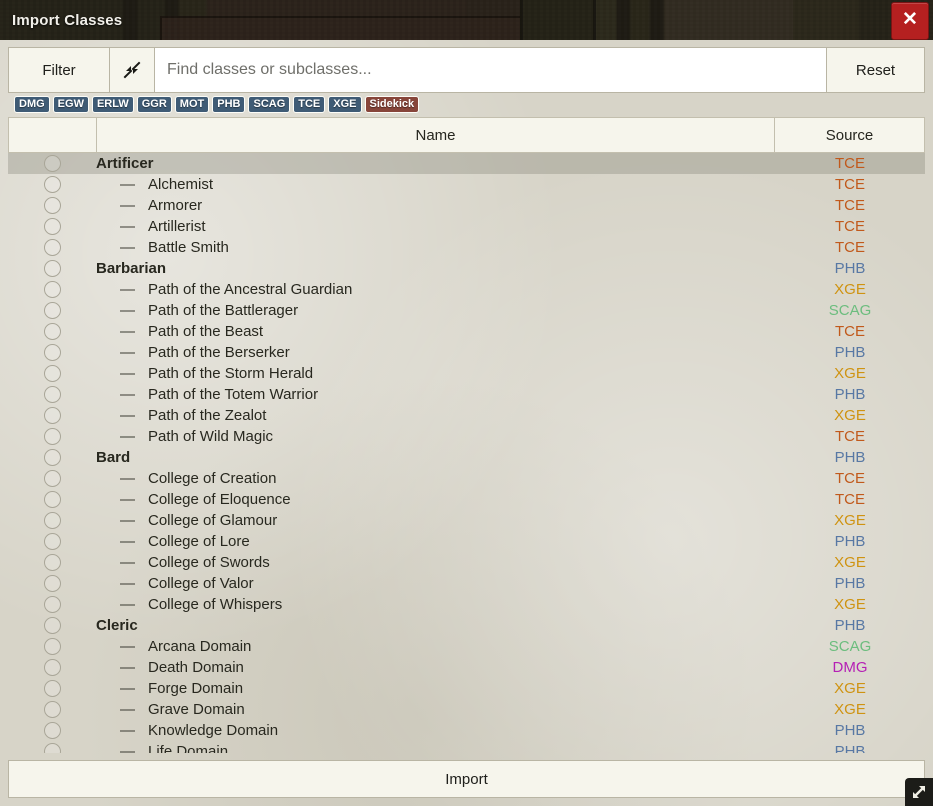  What do you see at coordinates (435, 135) in the screenshot?
I see `column-header-name: Name` at bounding box center [435, 135].